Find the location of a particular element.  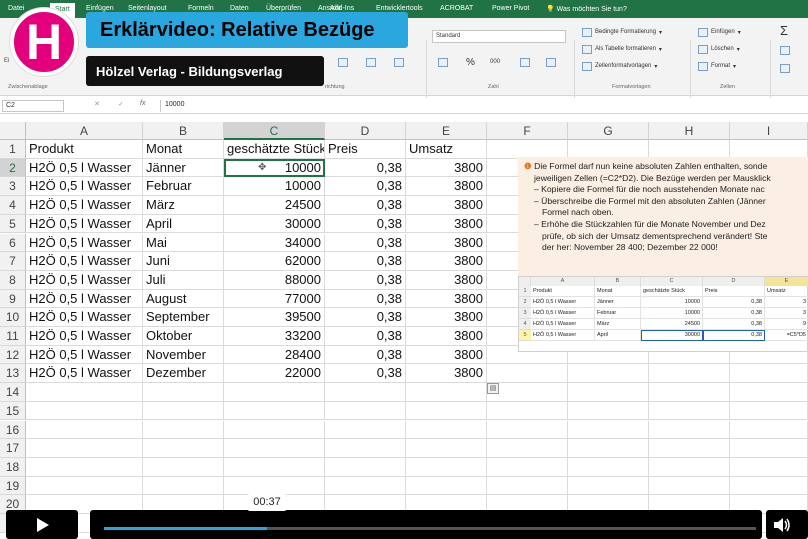

row-header: 9 is located at coordinates (13, 299).